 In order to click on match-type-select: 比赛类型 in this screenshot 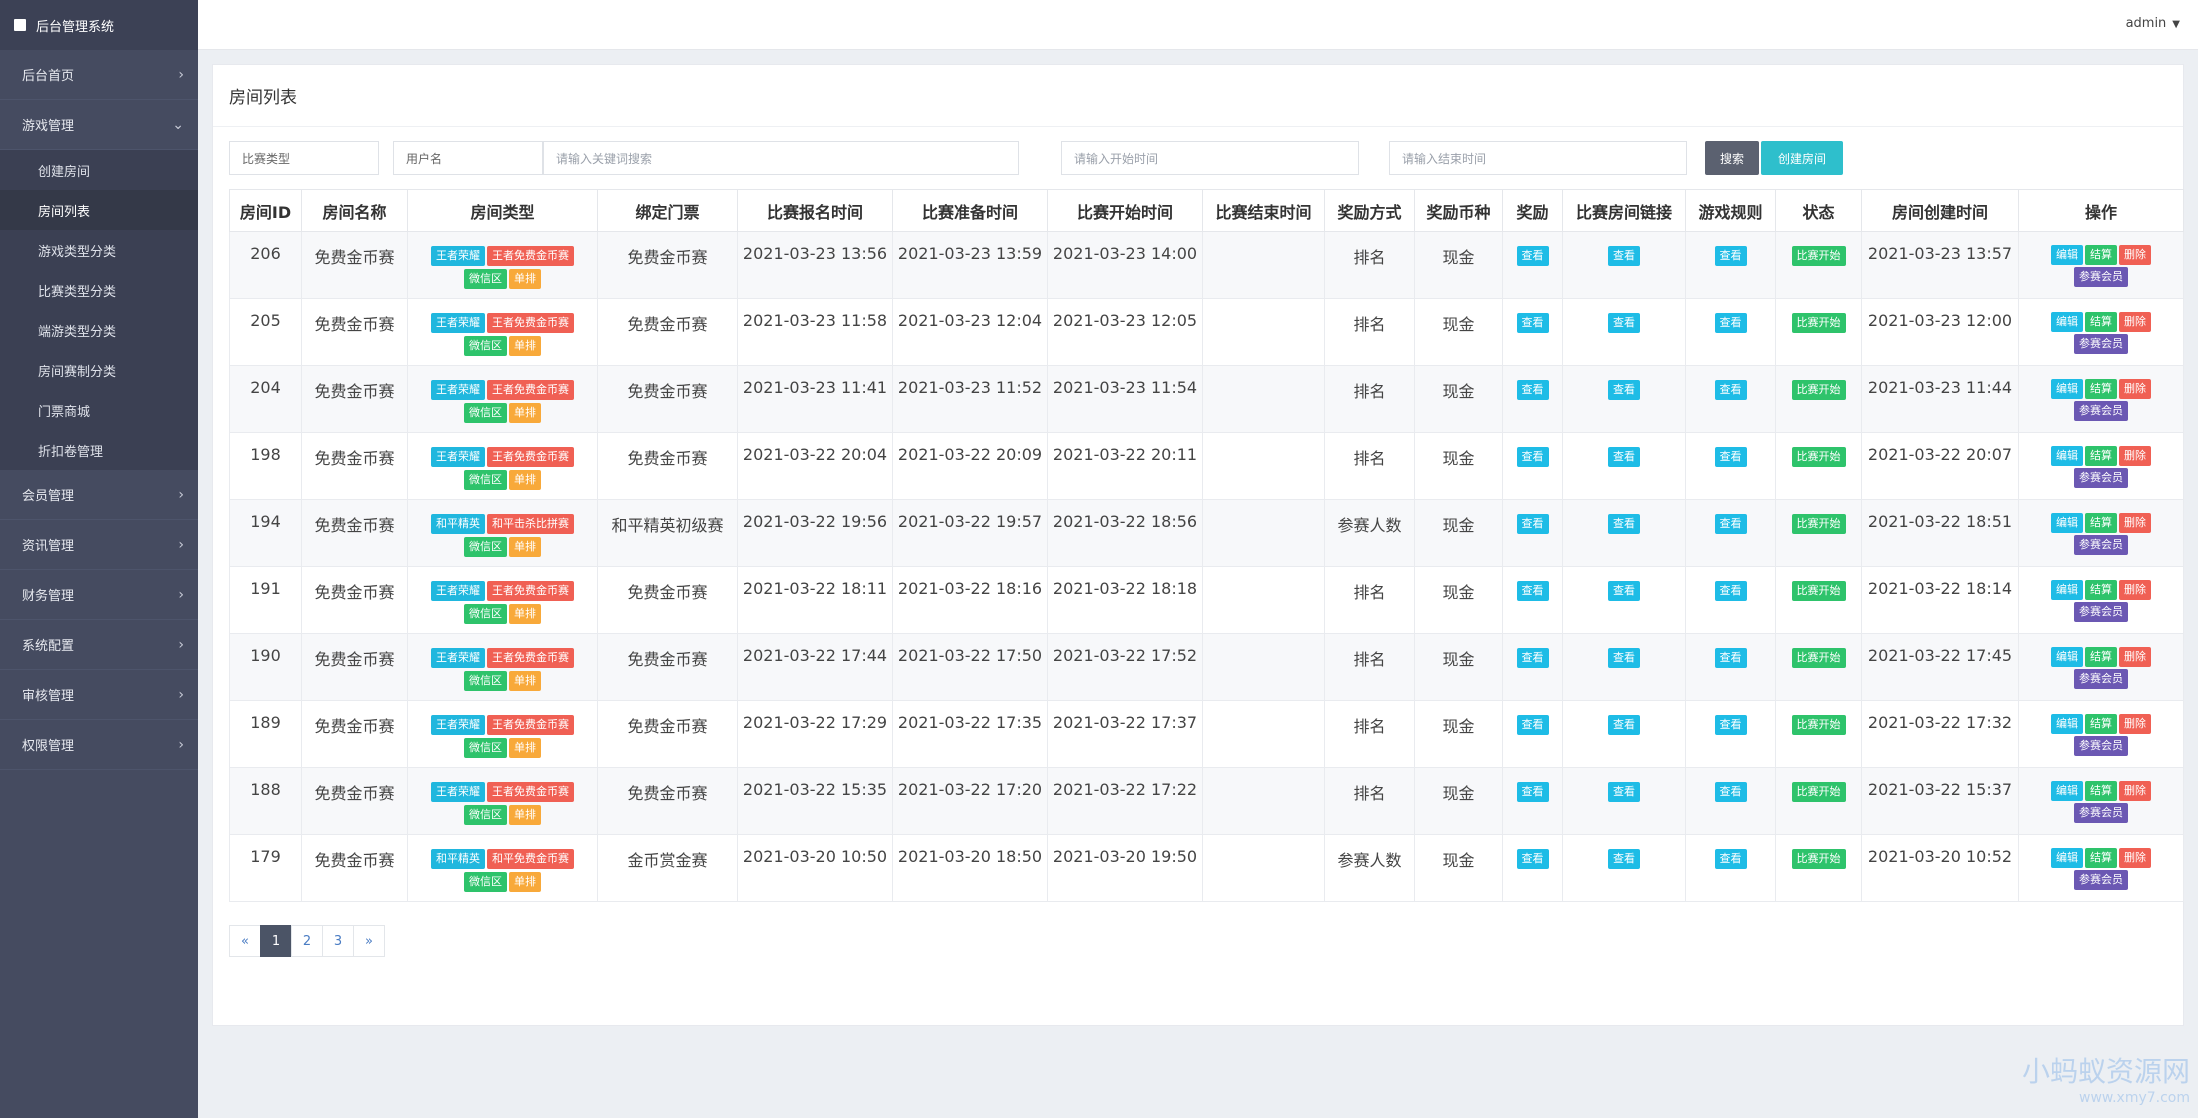, I will do `click(304, 158)`.